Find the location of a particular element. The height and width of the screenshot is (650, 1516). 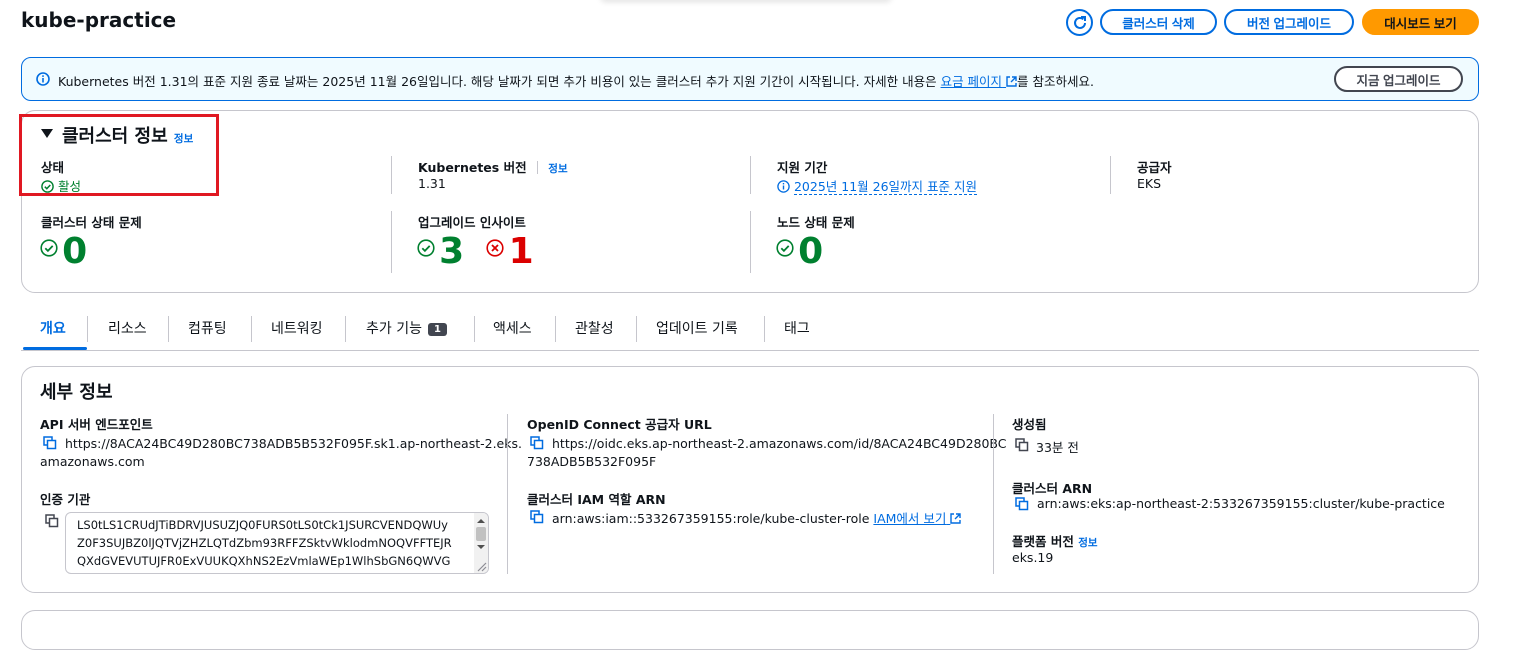

scroll-up-icon is located at coordinates (481, 521).